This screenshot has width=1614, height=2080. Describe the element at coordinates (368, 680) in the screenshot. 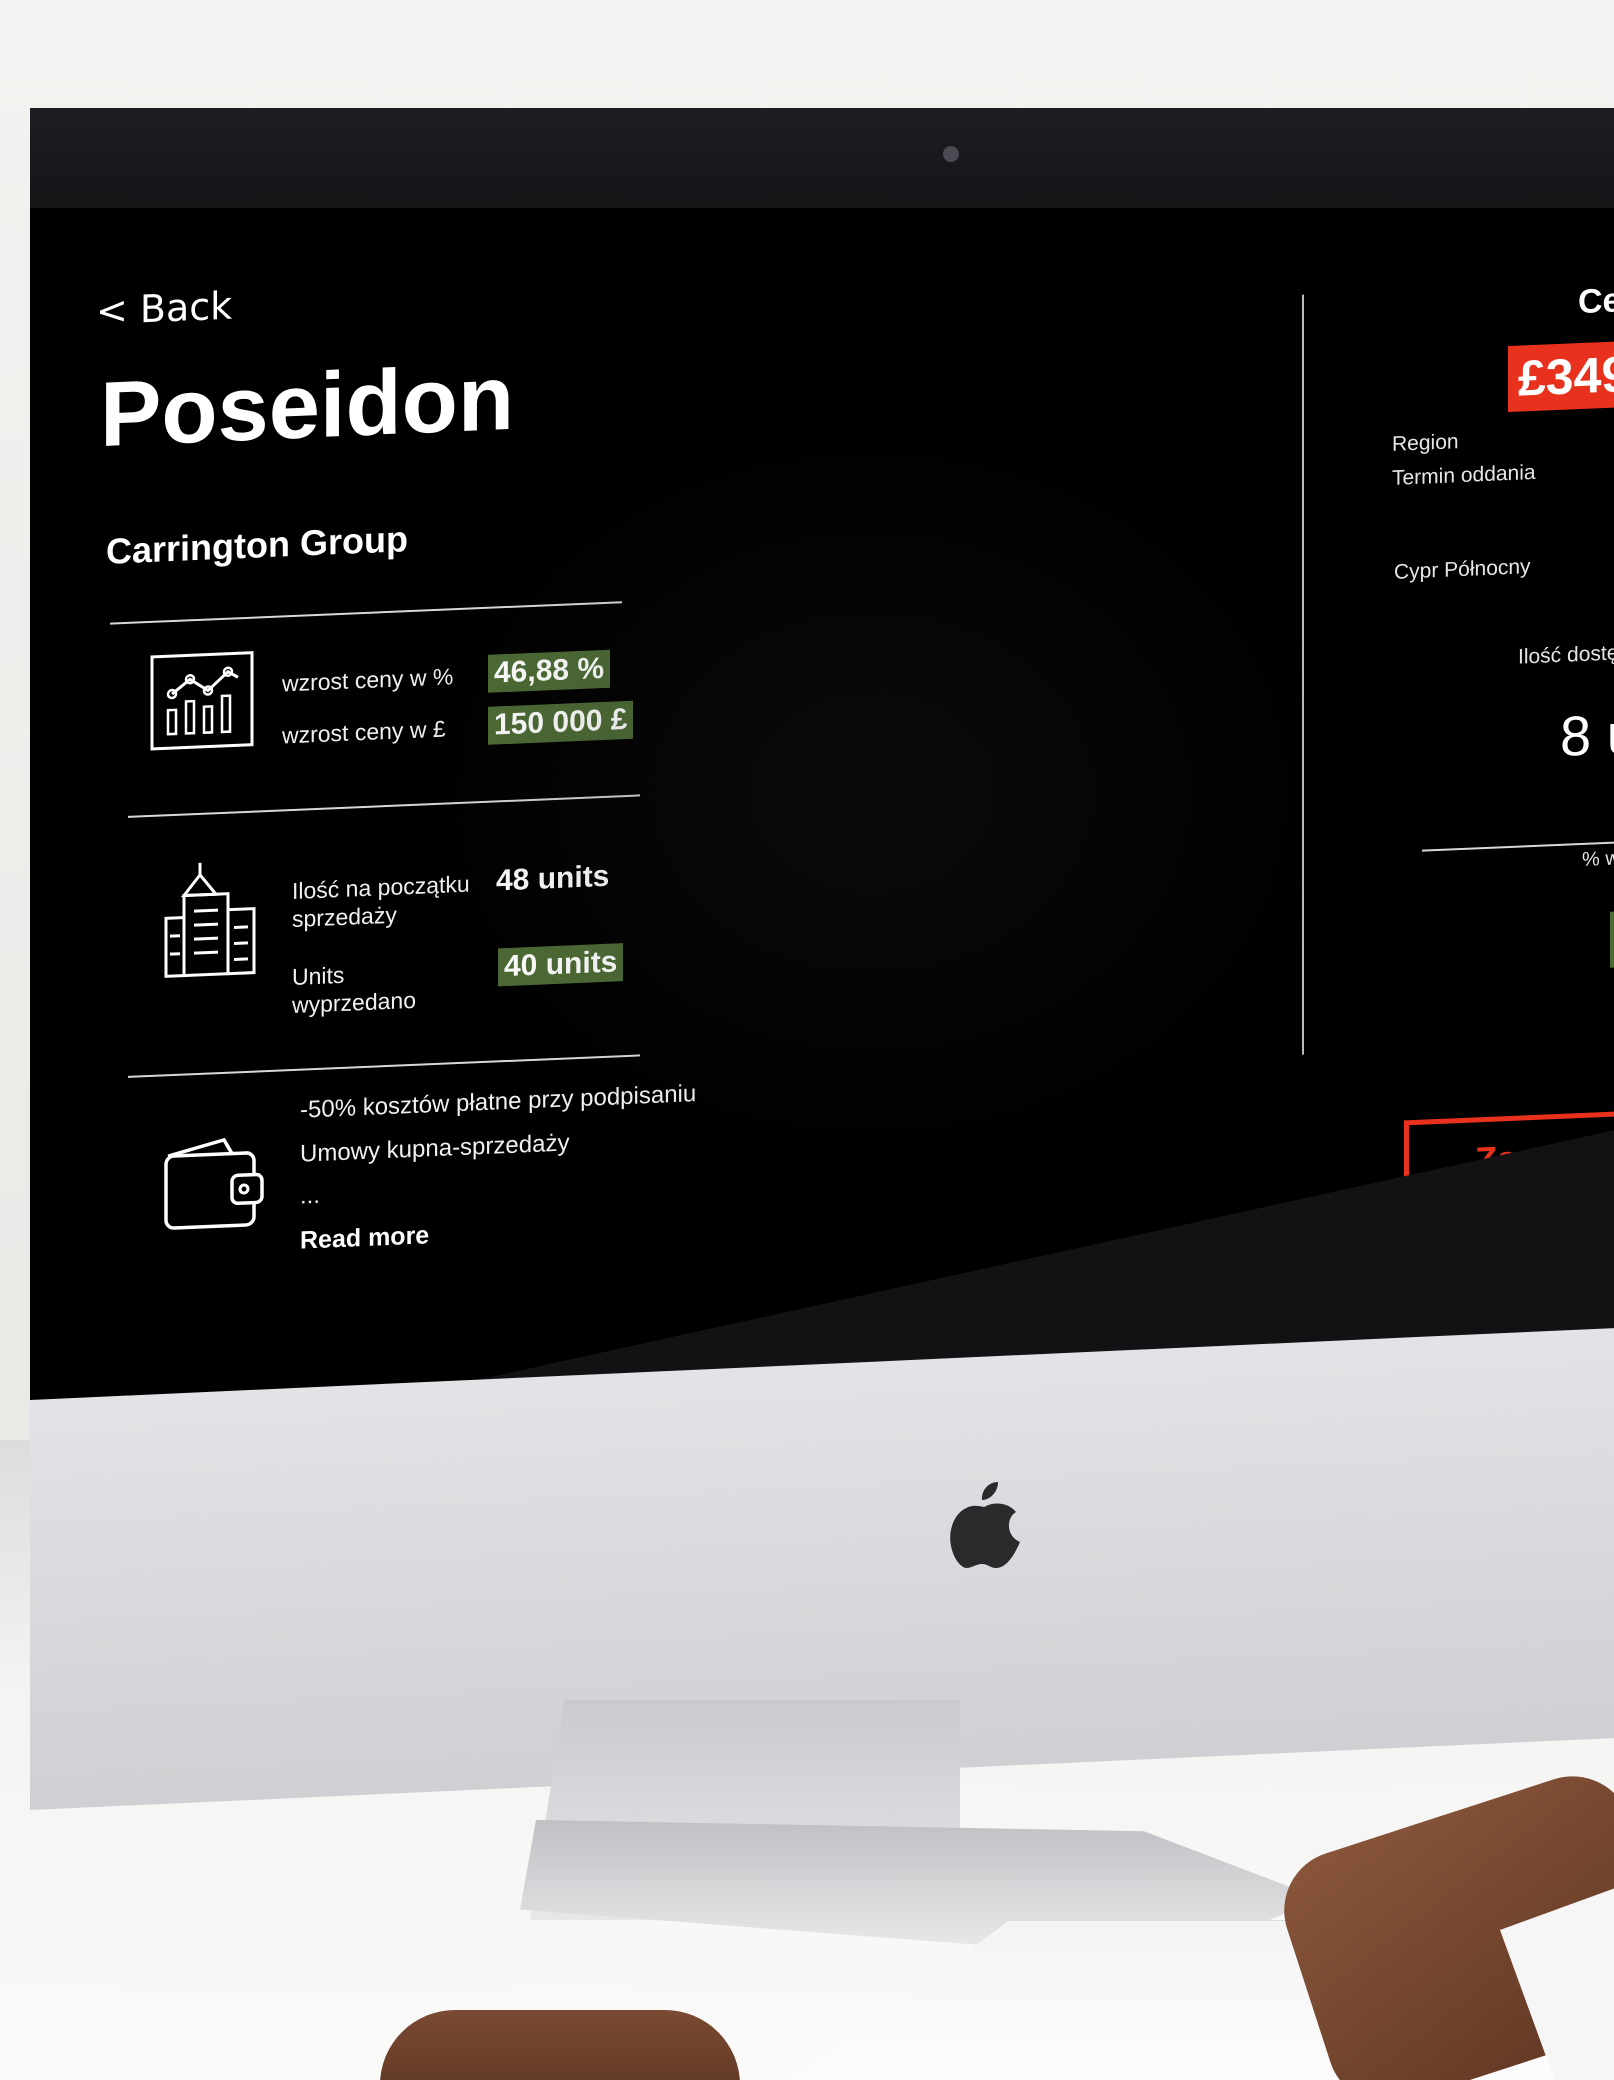

I see `price-growth-percent-label: wzrost ceny w %` at that location.